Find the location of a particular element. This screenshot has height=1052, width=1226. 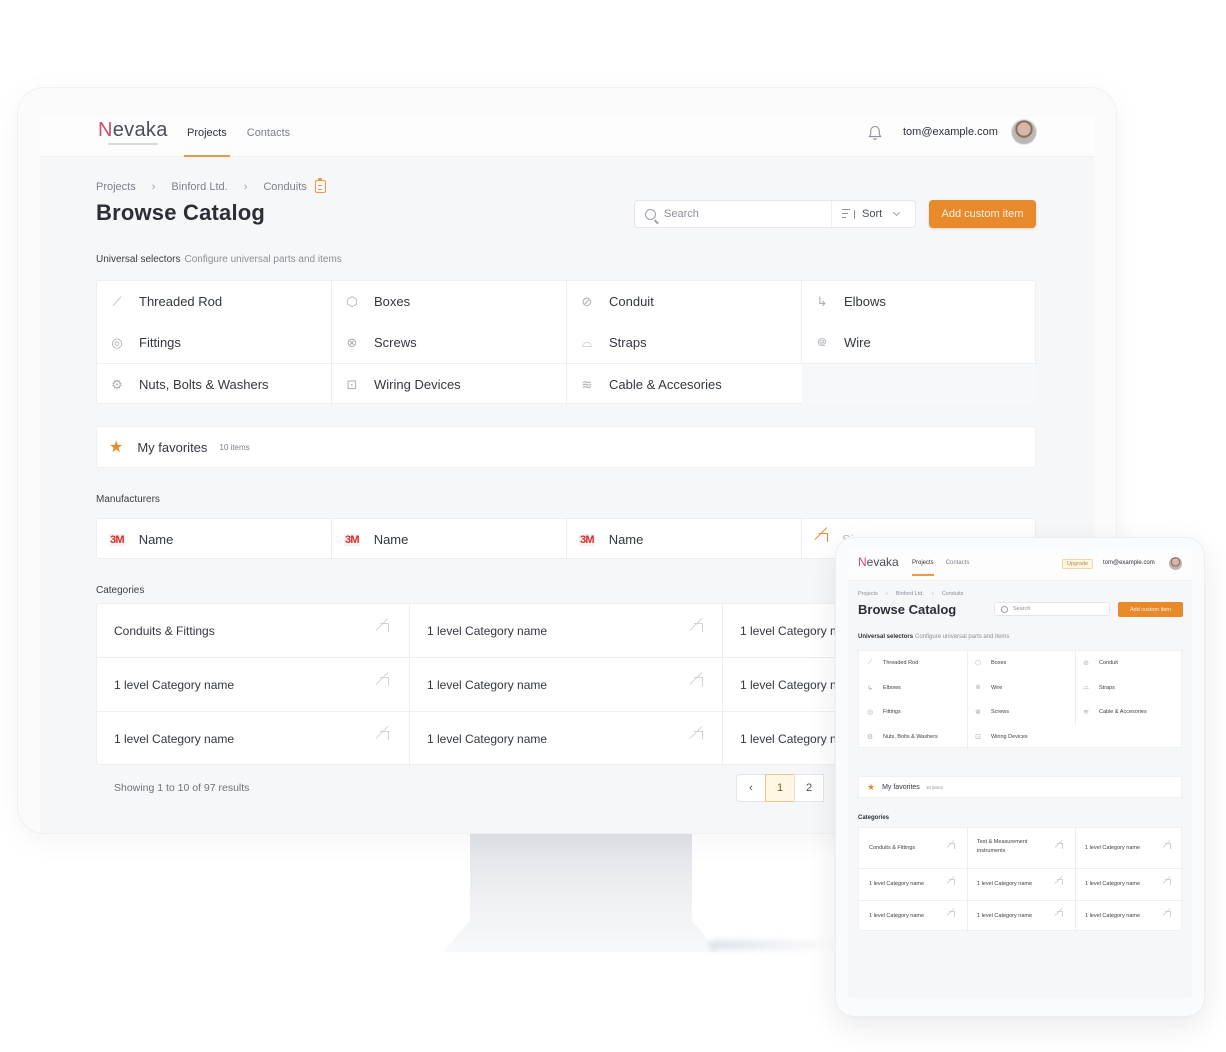

categories-heading: Categories is located at coordinates (120, 590).